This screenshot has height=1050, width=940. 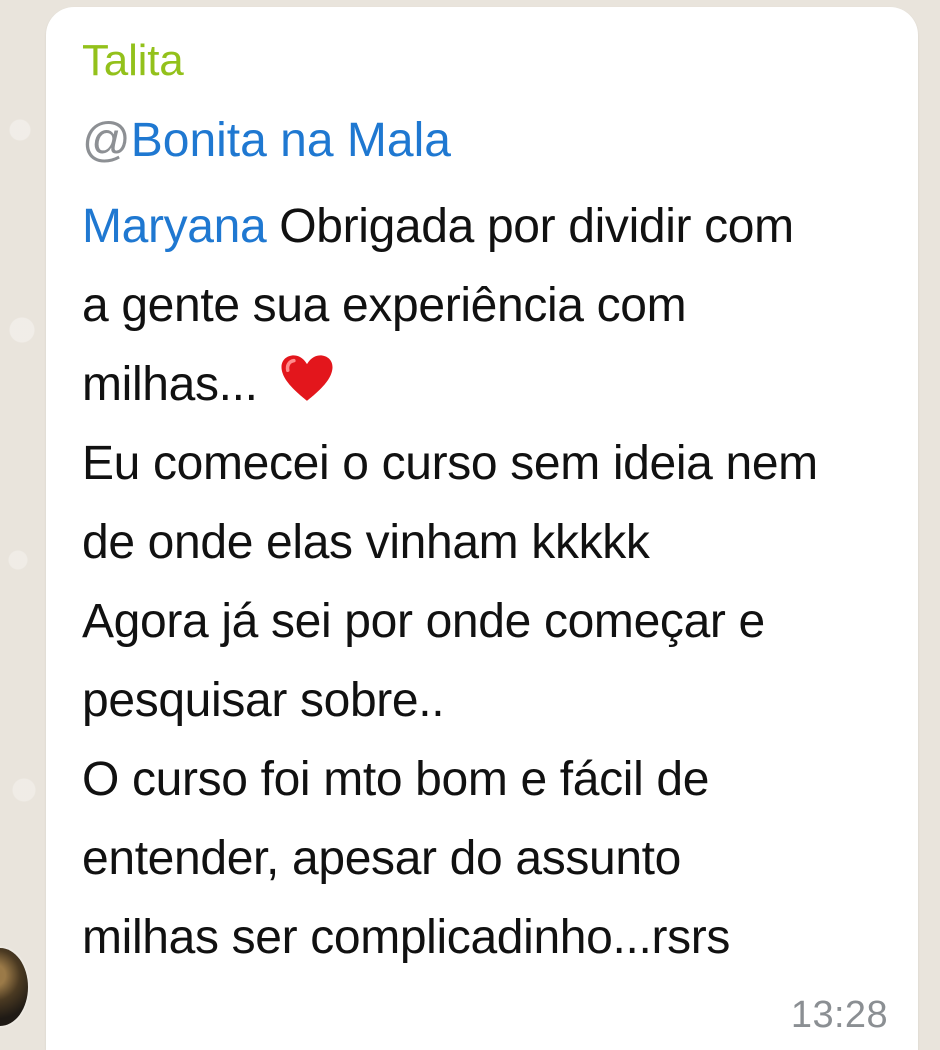 What do you see at coordinates (307, 378) in the screenshot?
I see `heart-icon` at bounding box center [307, 378].